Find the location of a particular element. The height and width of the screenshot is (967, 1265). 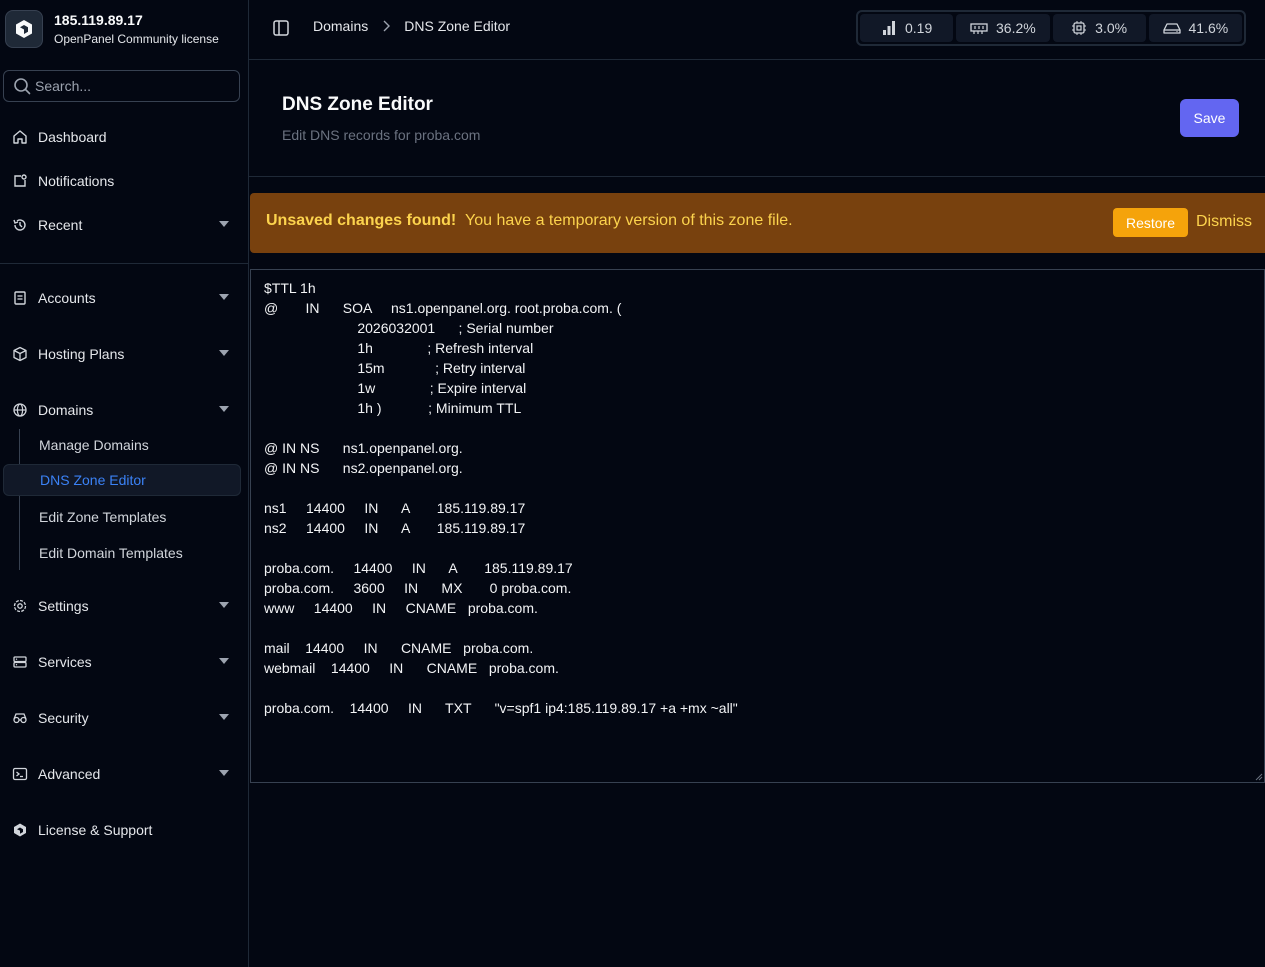

sidebar-item-manage-domains: Manage Domains is located at coordinates (122, 445).